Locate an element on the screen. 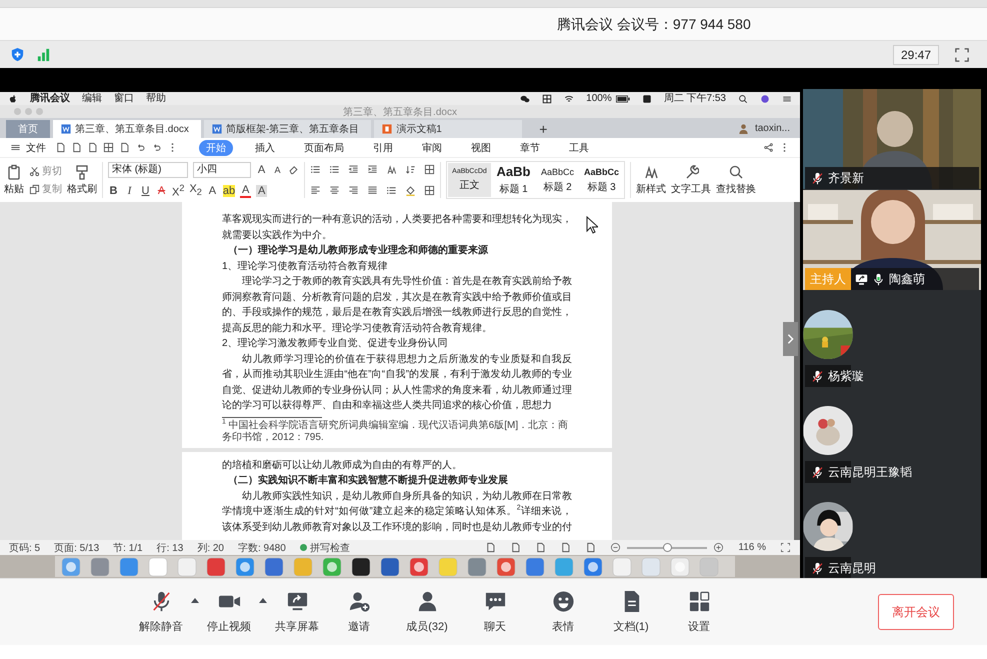 The height and width of the screenshot is (659, 987). style-option: AaBbCc 标题 2 is located at coordinates (557, 180).